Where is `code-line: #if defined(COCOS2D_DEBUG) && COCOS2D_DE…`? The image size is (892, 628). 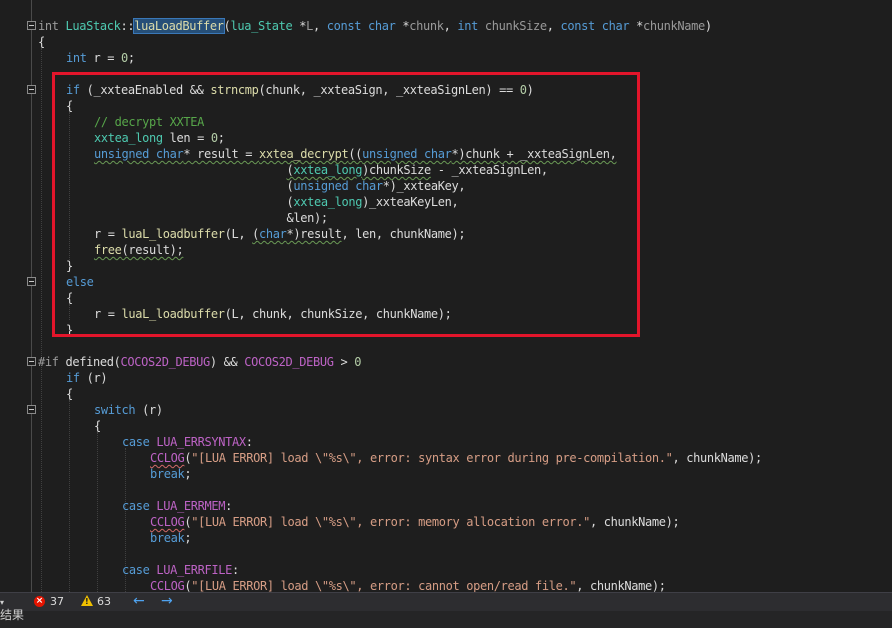 code-line: #if defined(COCOS2D_DEBUG) && COCOS2D_DE… is located at coordinates (446, 362).